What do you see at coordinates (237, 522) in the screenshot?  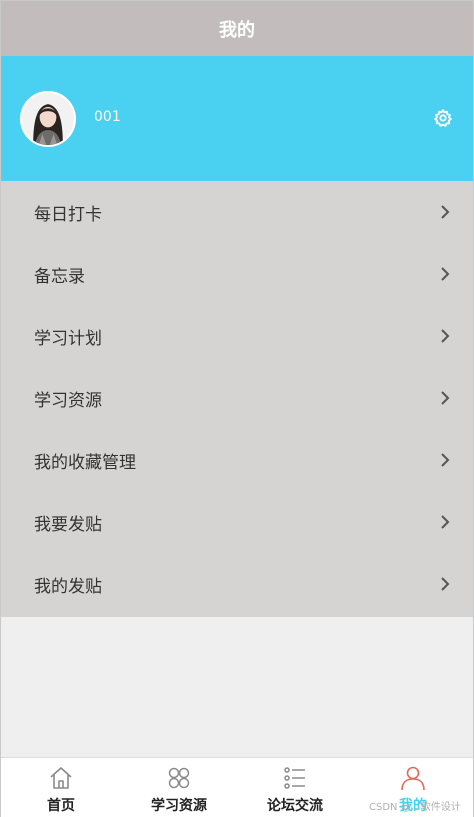 I see `menu-item-new-post: 我要发贴` at bounding box center [237, 522].